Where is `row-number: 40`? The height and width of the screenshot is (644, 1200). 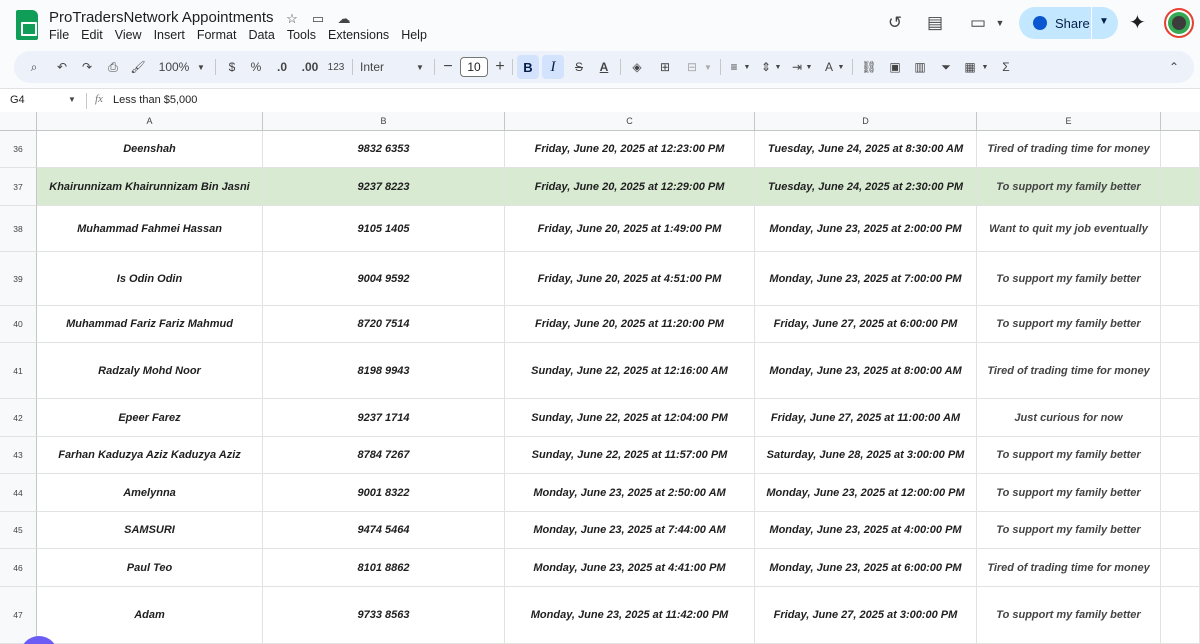
row-number: 40 is located at coordinates (18, 324).